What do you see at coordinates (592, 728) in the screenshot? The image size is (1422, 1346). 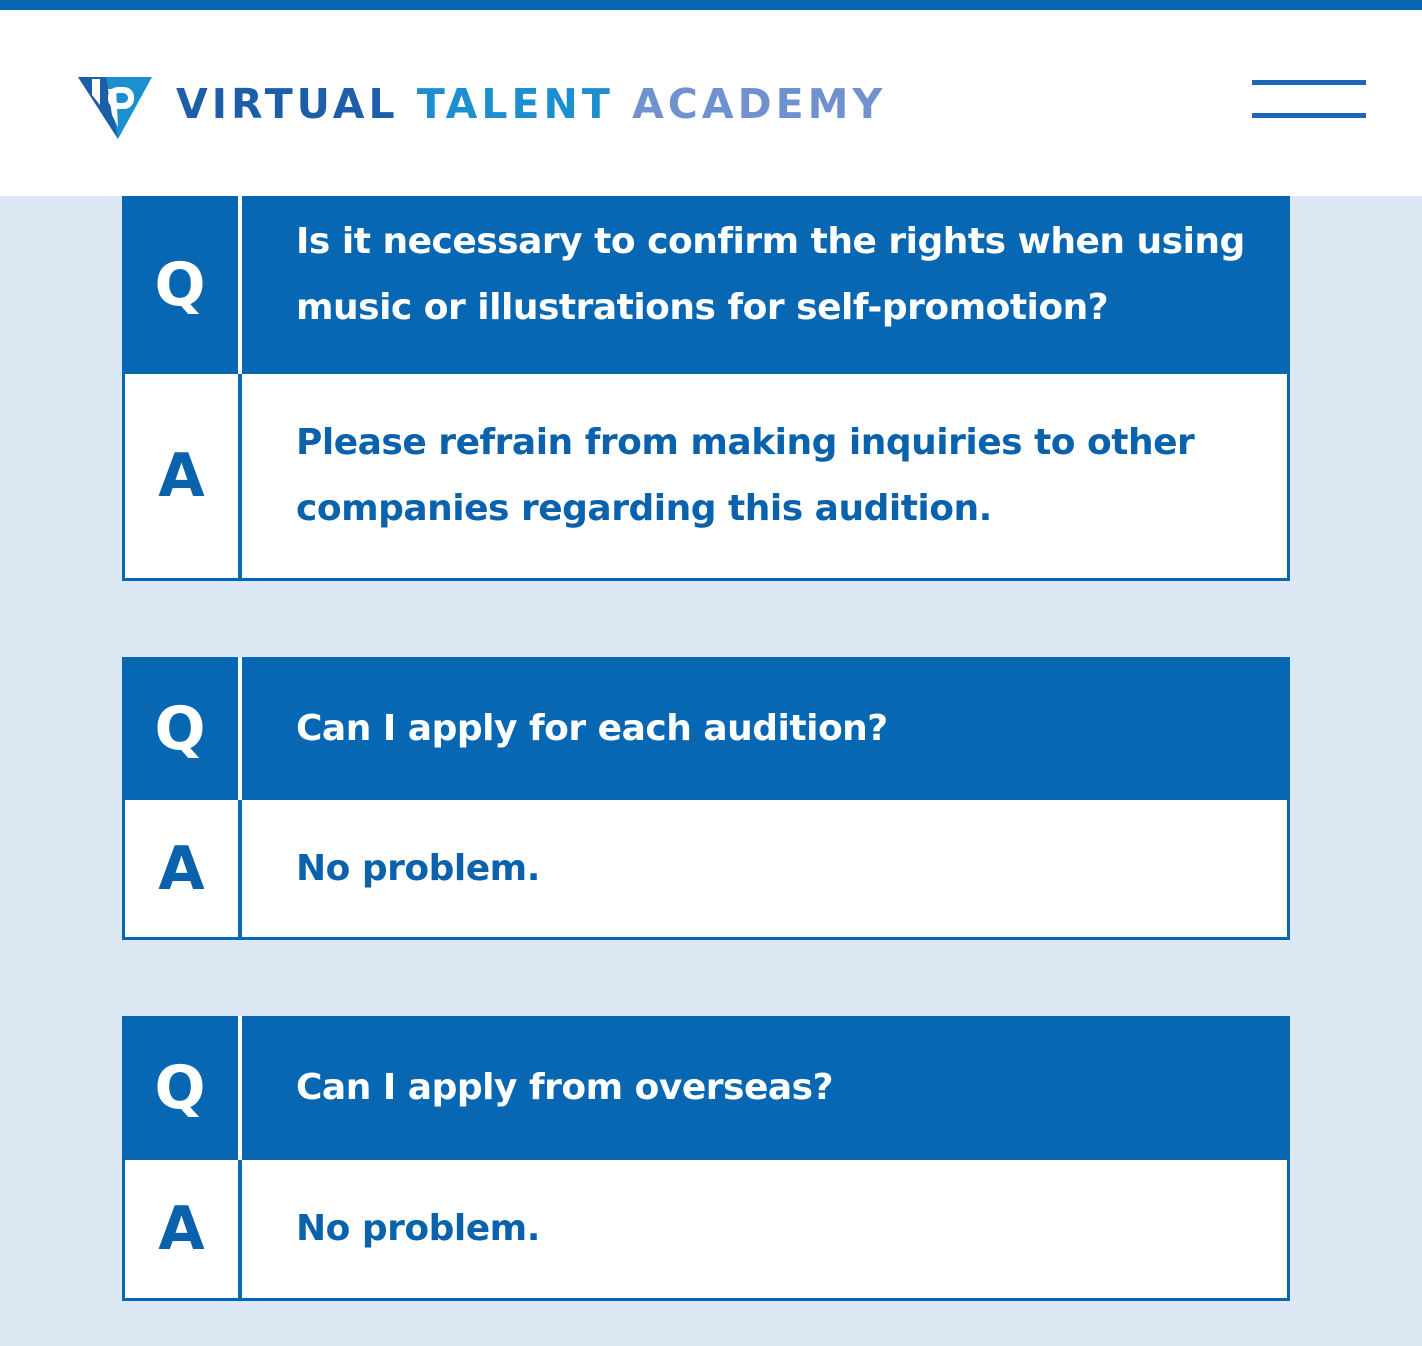 I see `faq-question-text: Can I apply for each audition?` at bounding box center [592, 728].